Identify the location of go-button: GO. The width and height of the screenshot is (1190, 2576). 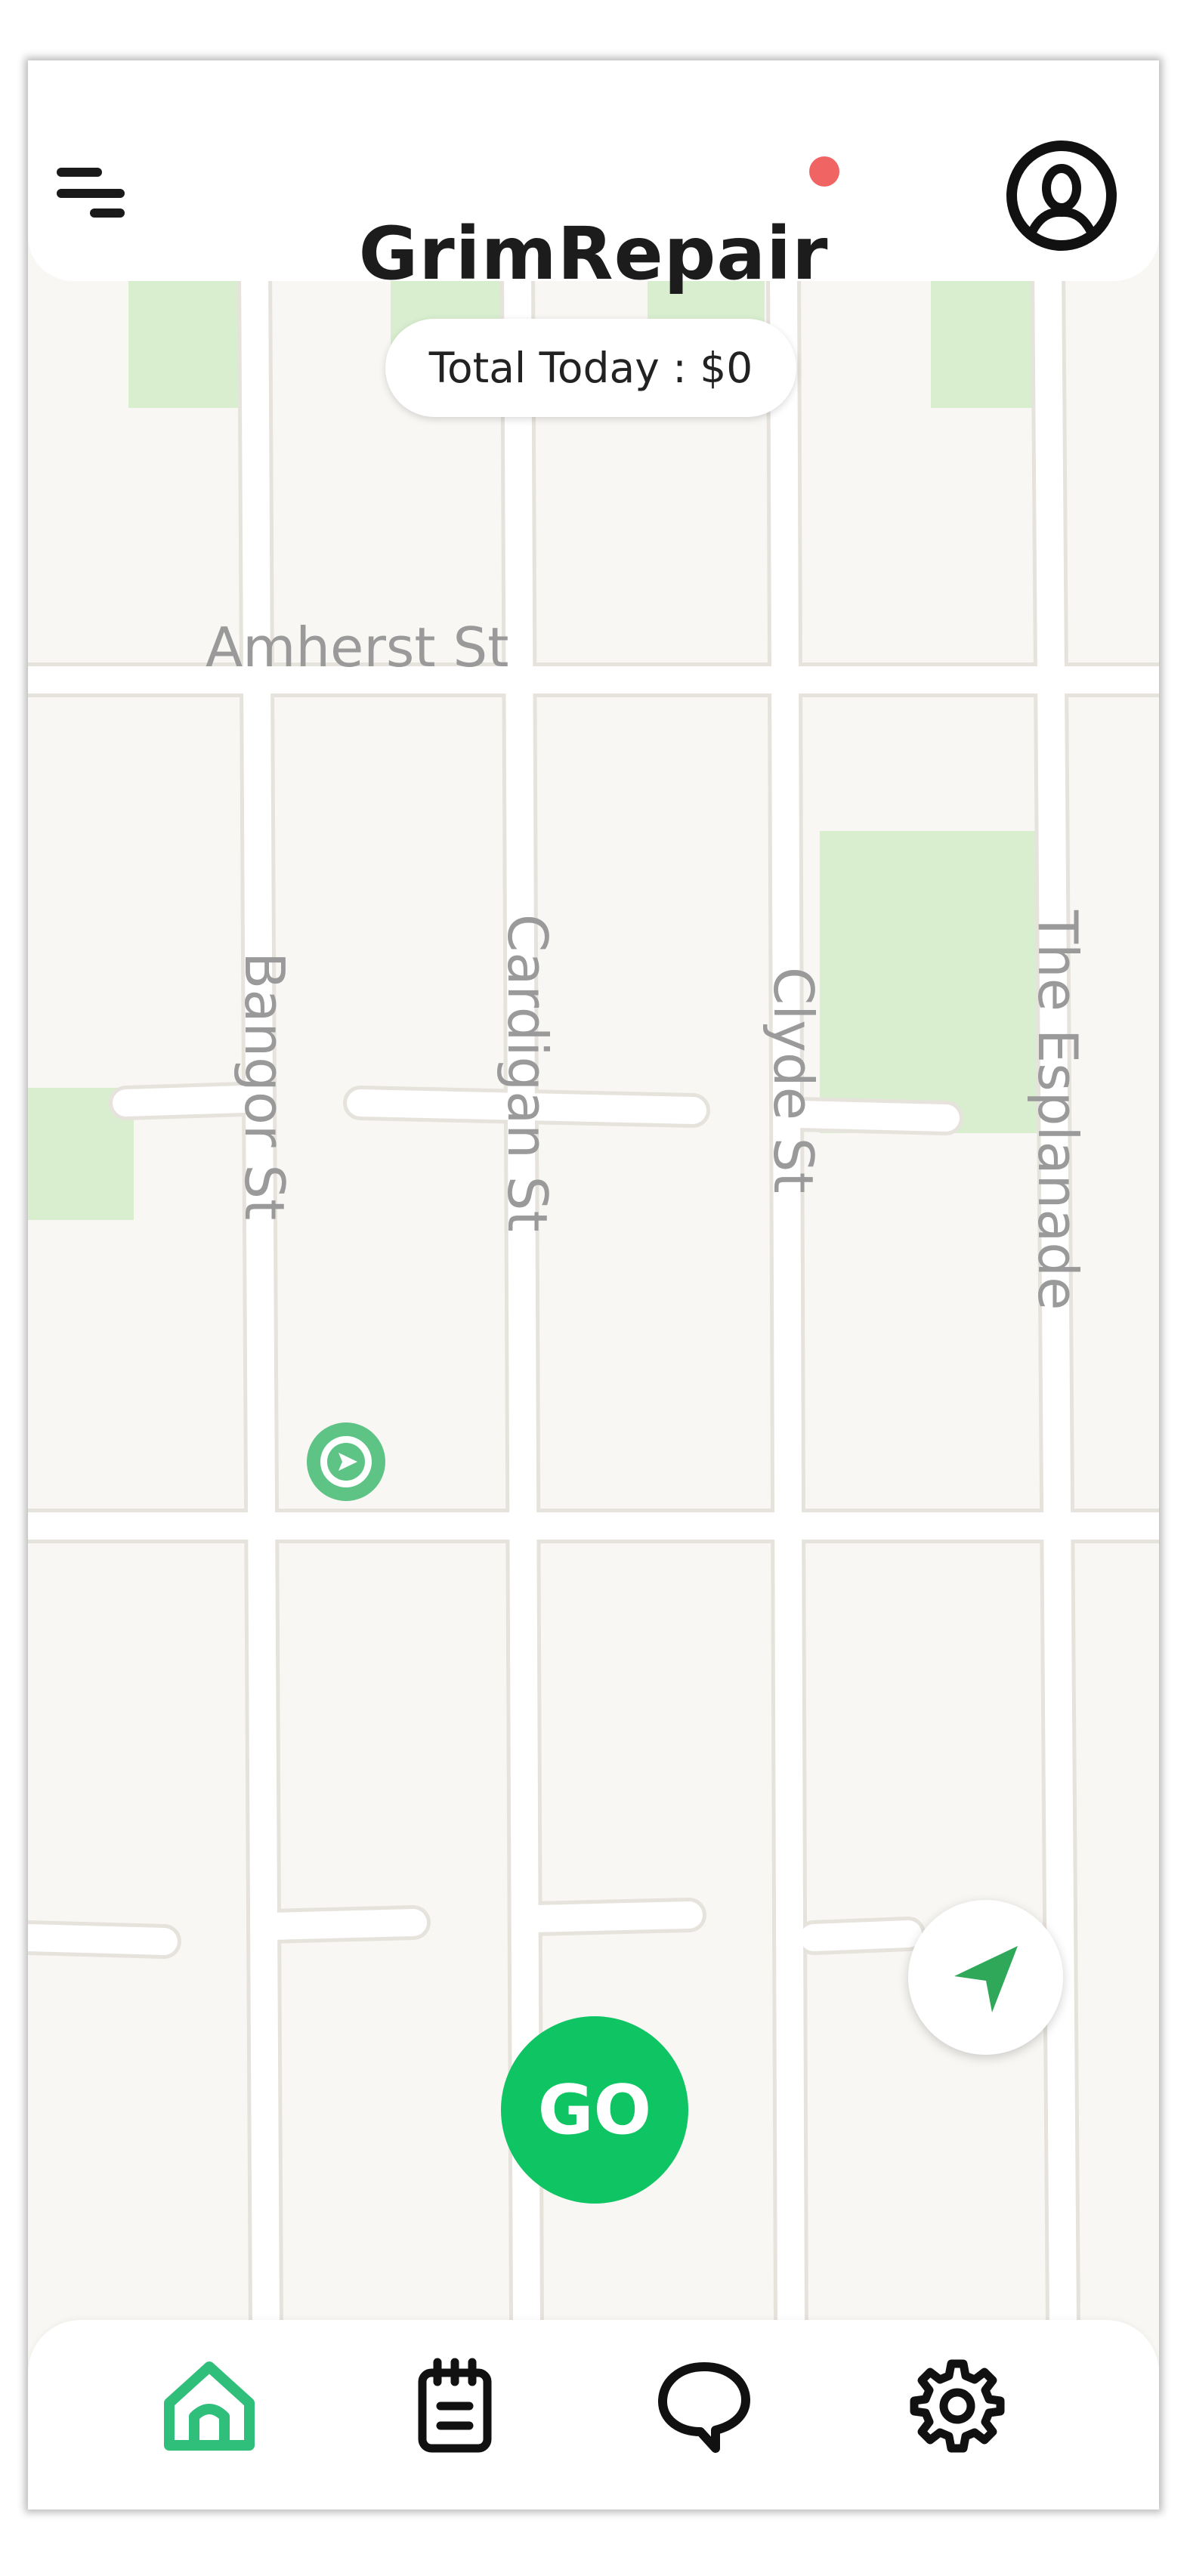
(594, 2110).